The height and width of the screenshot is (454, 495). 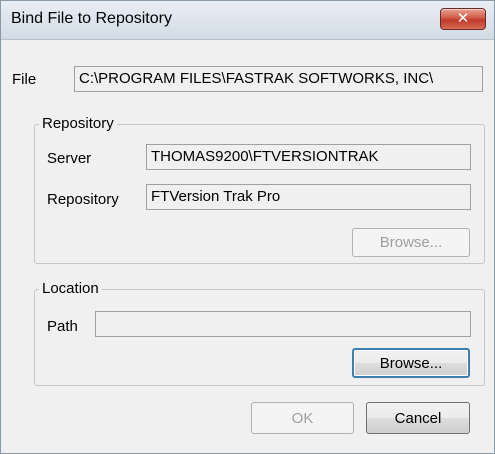 What do you see at coordinates (247, 20) in the screenshot?
I see `title-bar: Bind File to Repository ✕` at bounding box center [247, 20].